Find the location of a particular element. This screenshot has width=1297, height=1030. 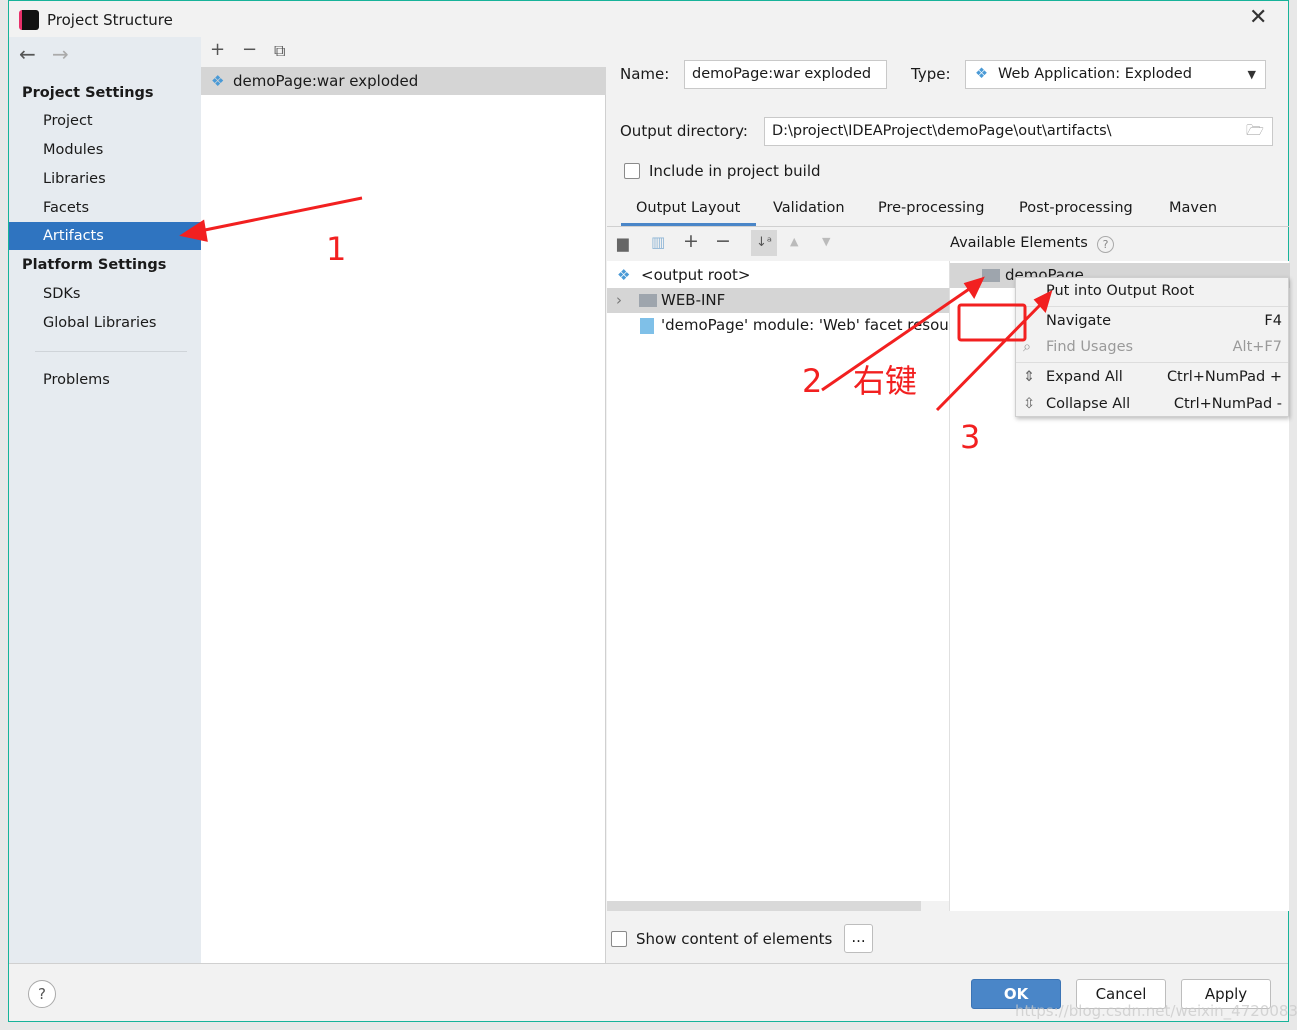

sidebar-item-libraries: Libraries is located at coordinates (105, 179).